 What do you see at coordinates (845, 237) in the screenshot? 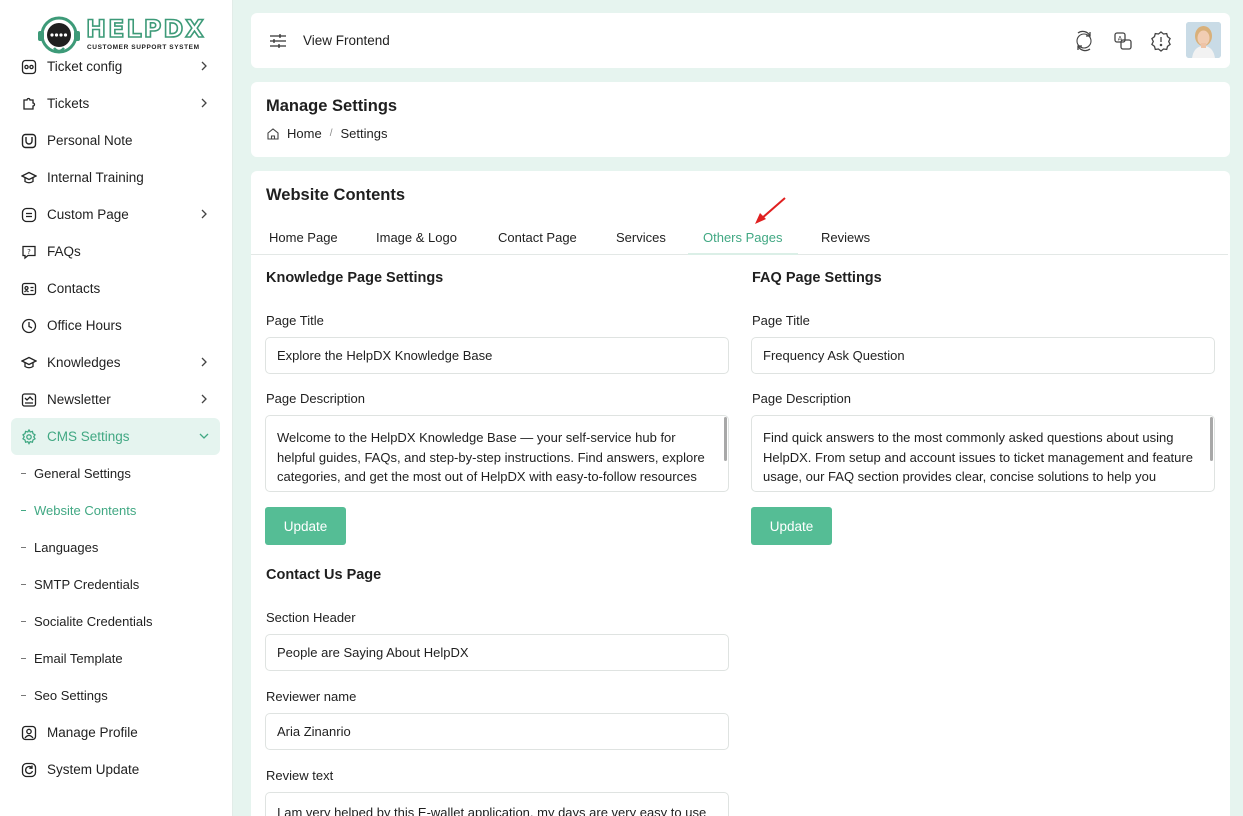
I see `tab-reviews: Reviews` at bounding box center [845, 237].